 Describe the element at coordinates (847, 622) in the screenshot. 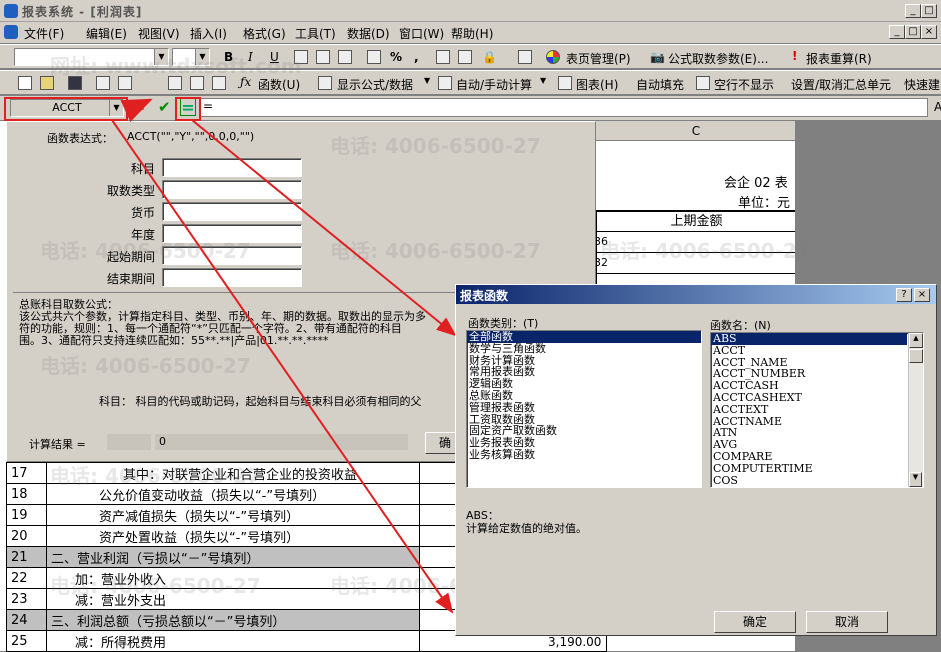

I see `cancel-button: 取消` at that location.